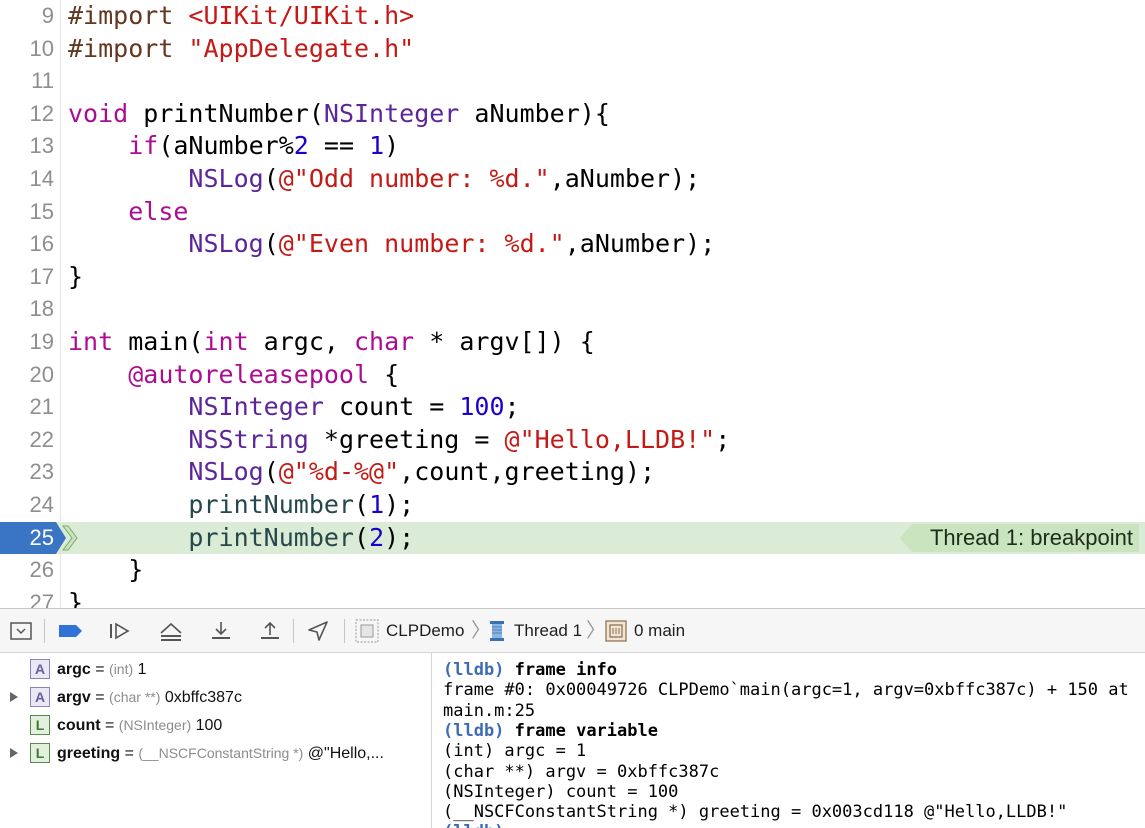 The image size is (1145, 828). Describe the element at coordinates (391, 407) in the screenshot. I see `code-token: count =` at that location.